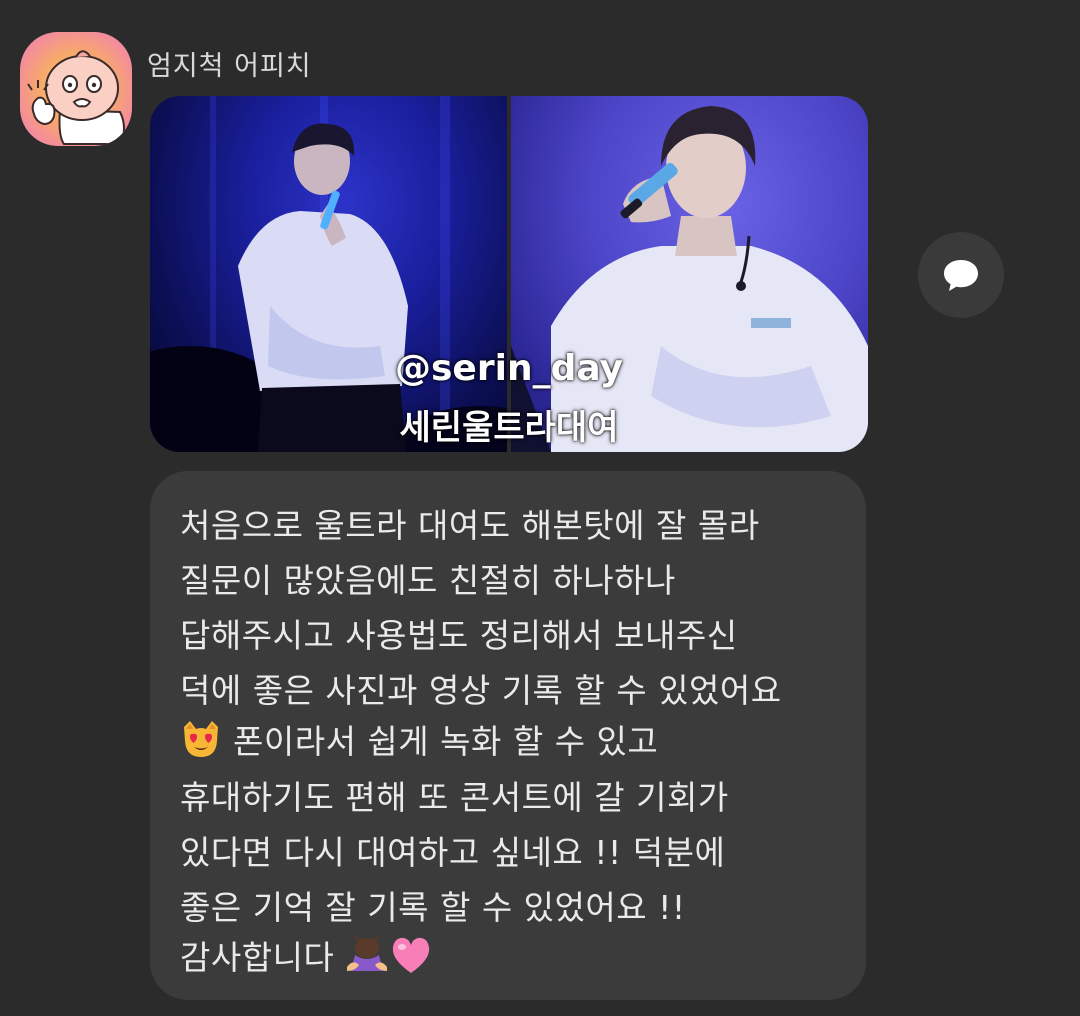 The height and width of the screenshot is (1016, 1080). I want to click on message-line: 질문이 많았음에도 친절히 하나하나, so click(428, 580).